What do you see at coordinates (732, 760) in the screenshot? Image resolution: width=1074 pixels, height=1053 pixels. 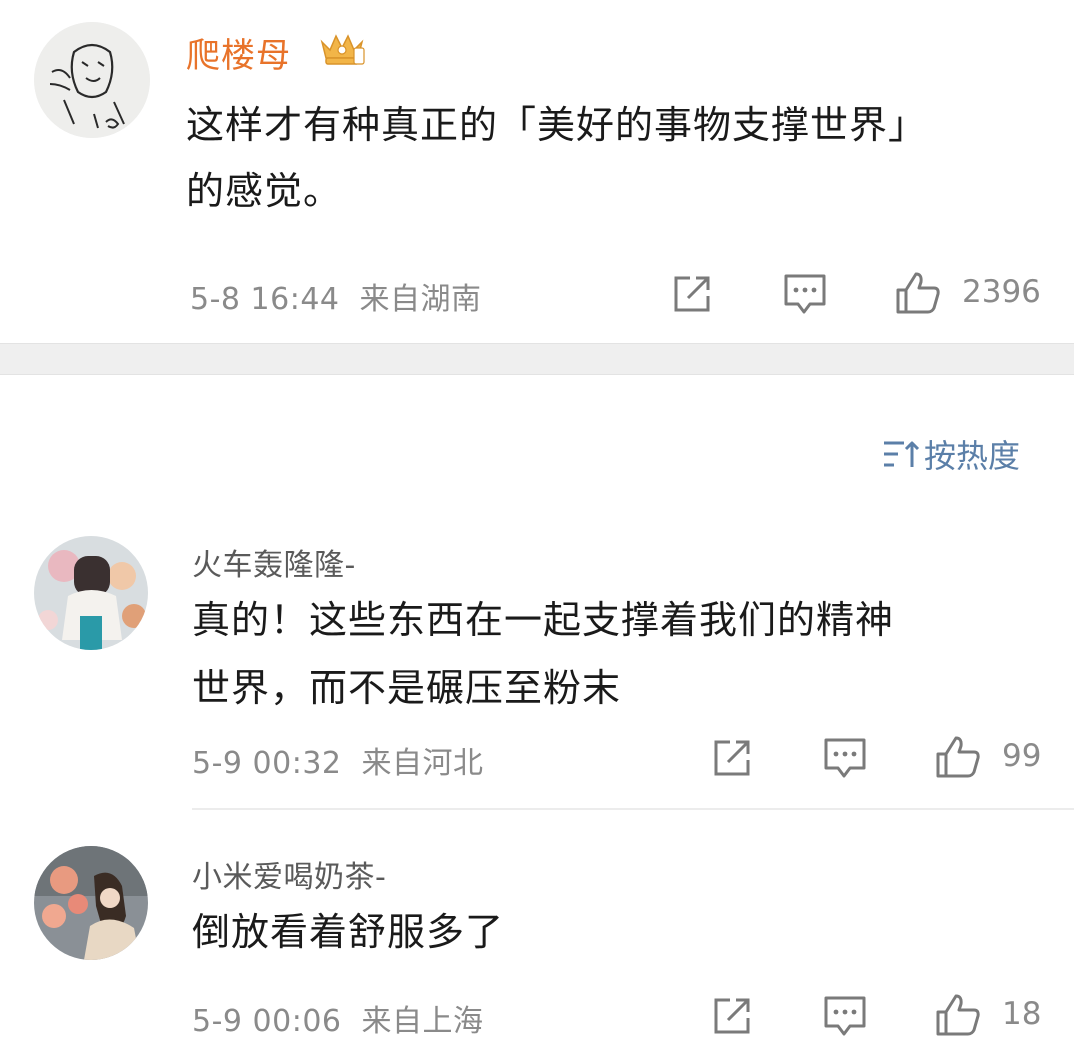 I see `comment-1-share-icon` at bounding box center [732, 760].